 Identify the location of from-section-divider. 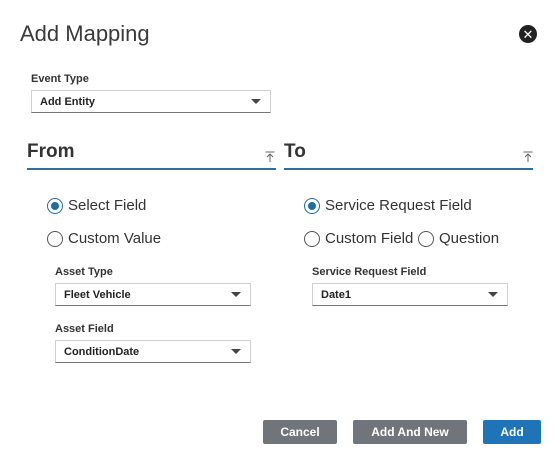
(151, 169).